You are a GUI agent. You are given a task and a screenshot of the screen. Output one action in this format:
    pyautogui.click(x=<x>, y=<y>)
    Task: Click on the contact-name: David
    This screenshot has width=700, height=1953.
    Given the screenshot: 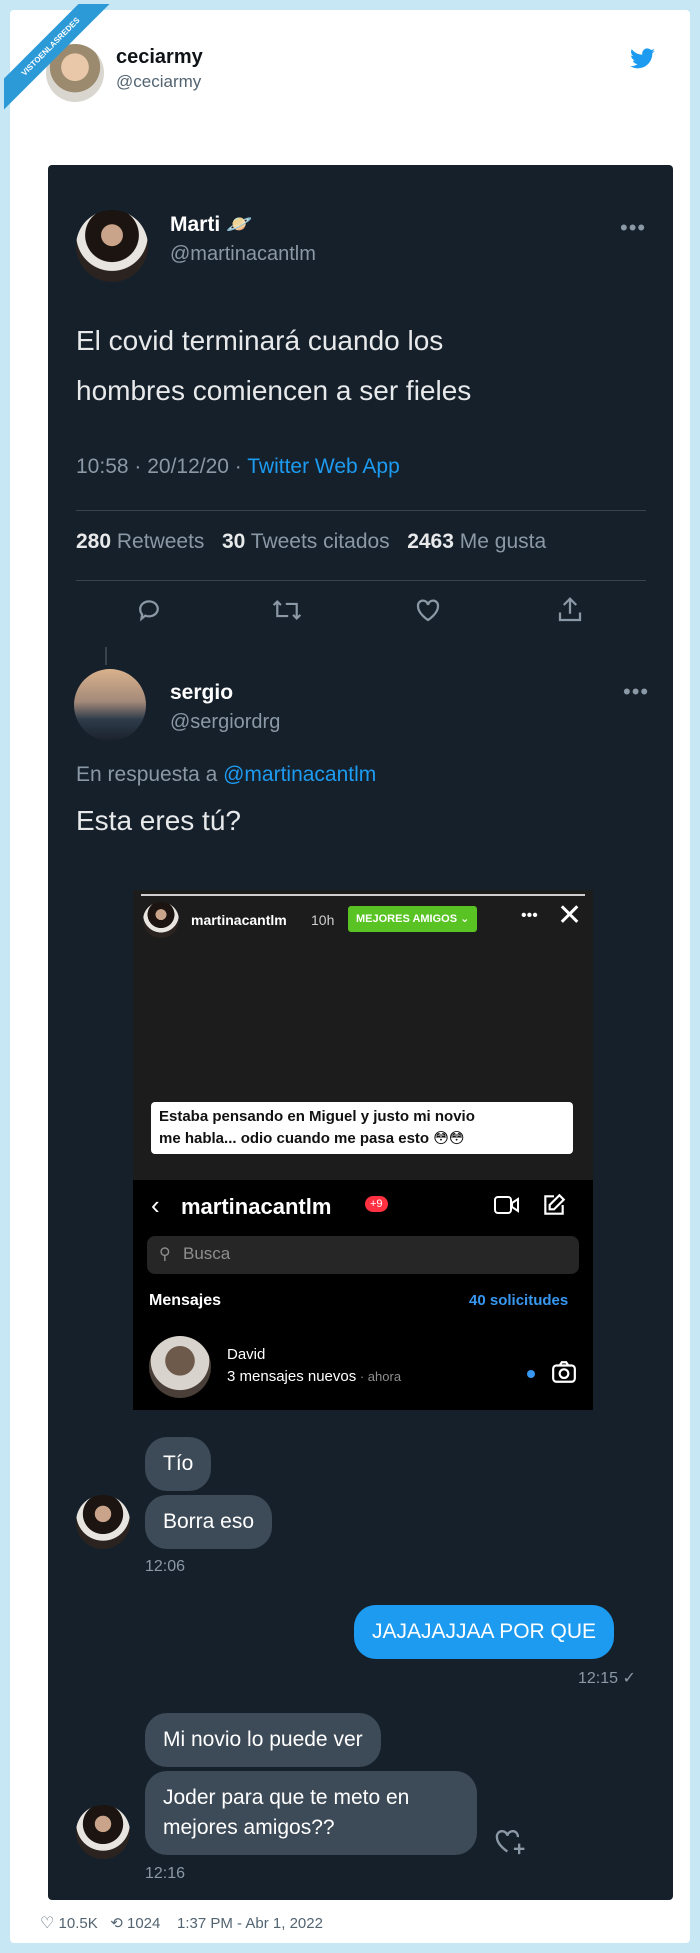 What is the action you would take?
    pyautogui.click(x=246, y=1354)
    